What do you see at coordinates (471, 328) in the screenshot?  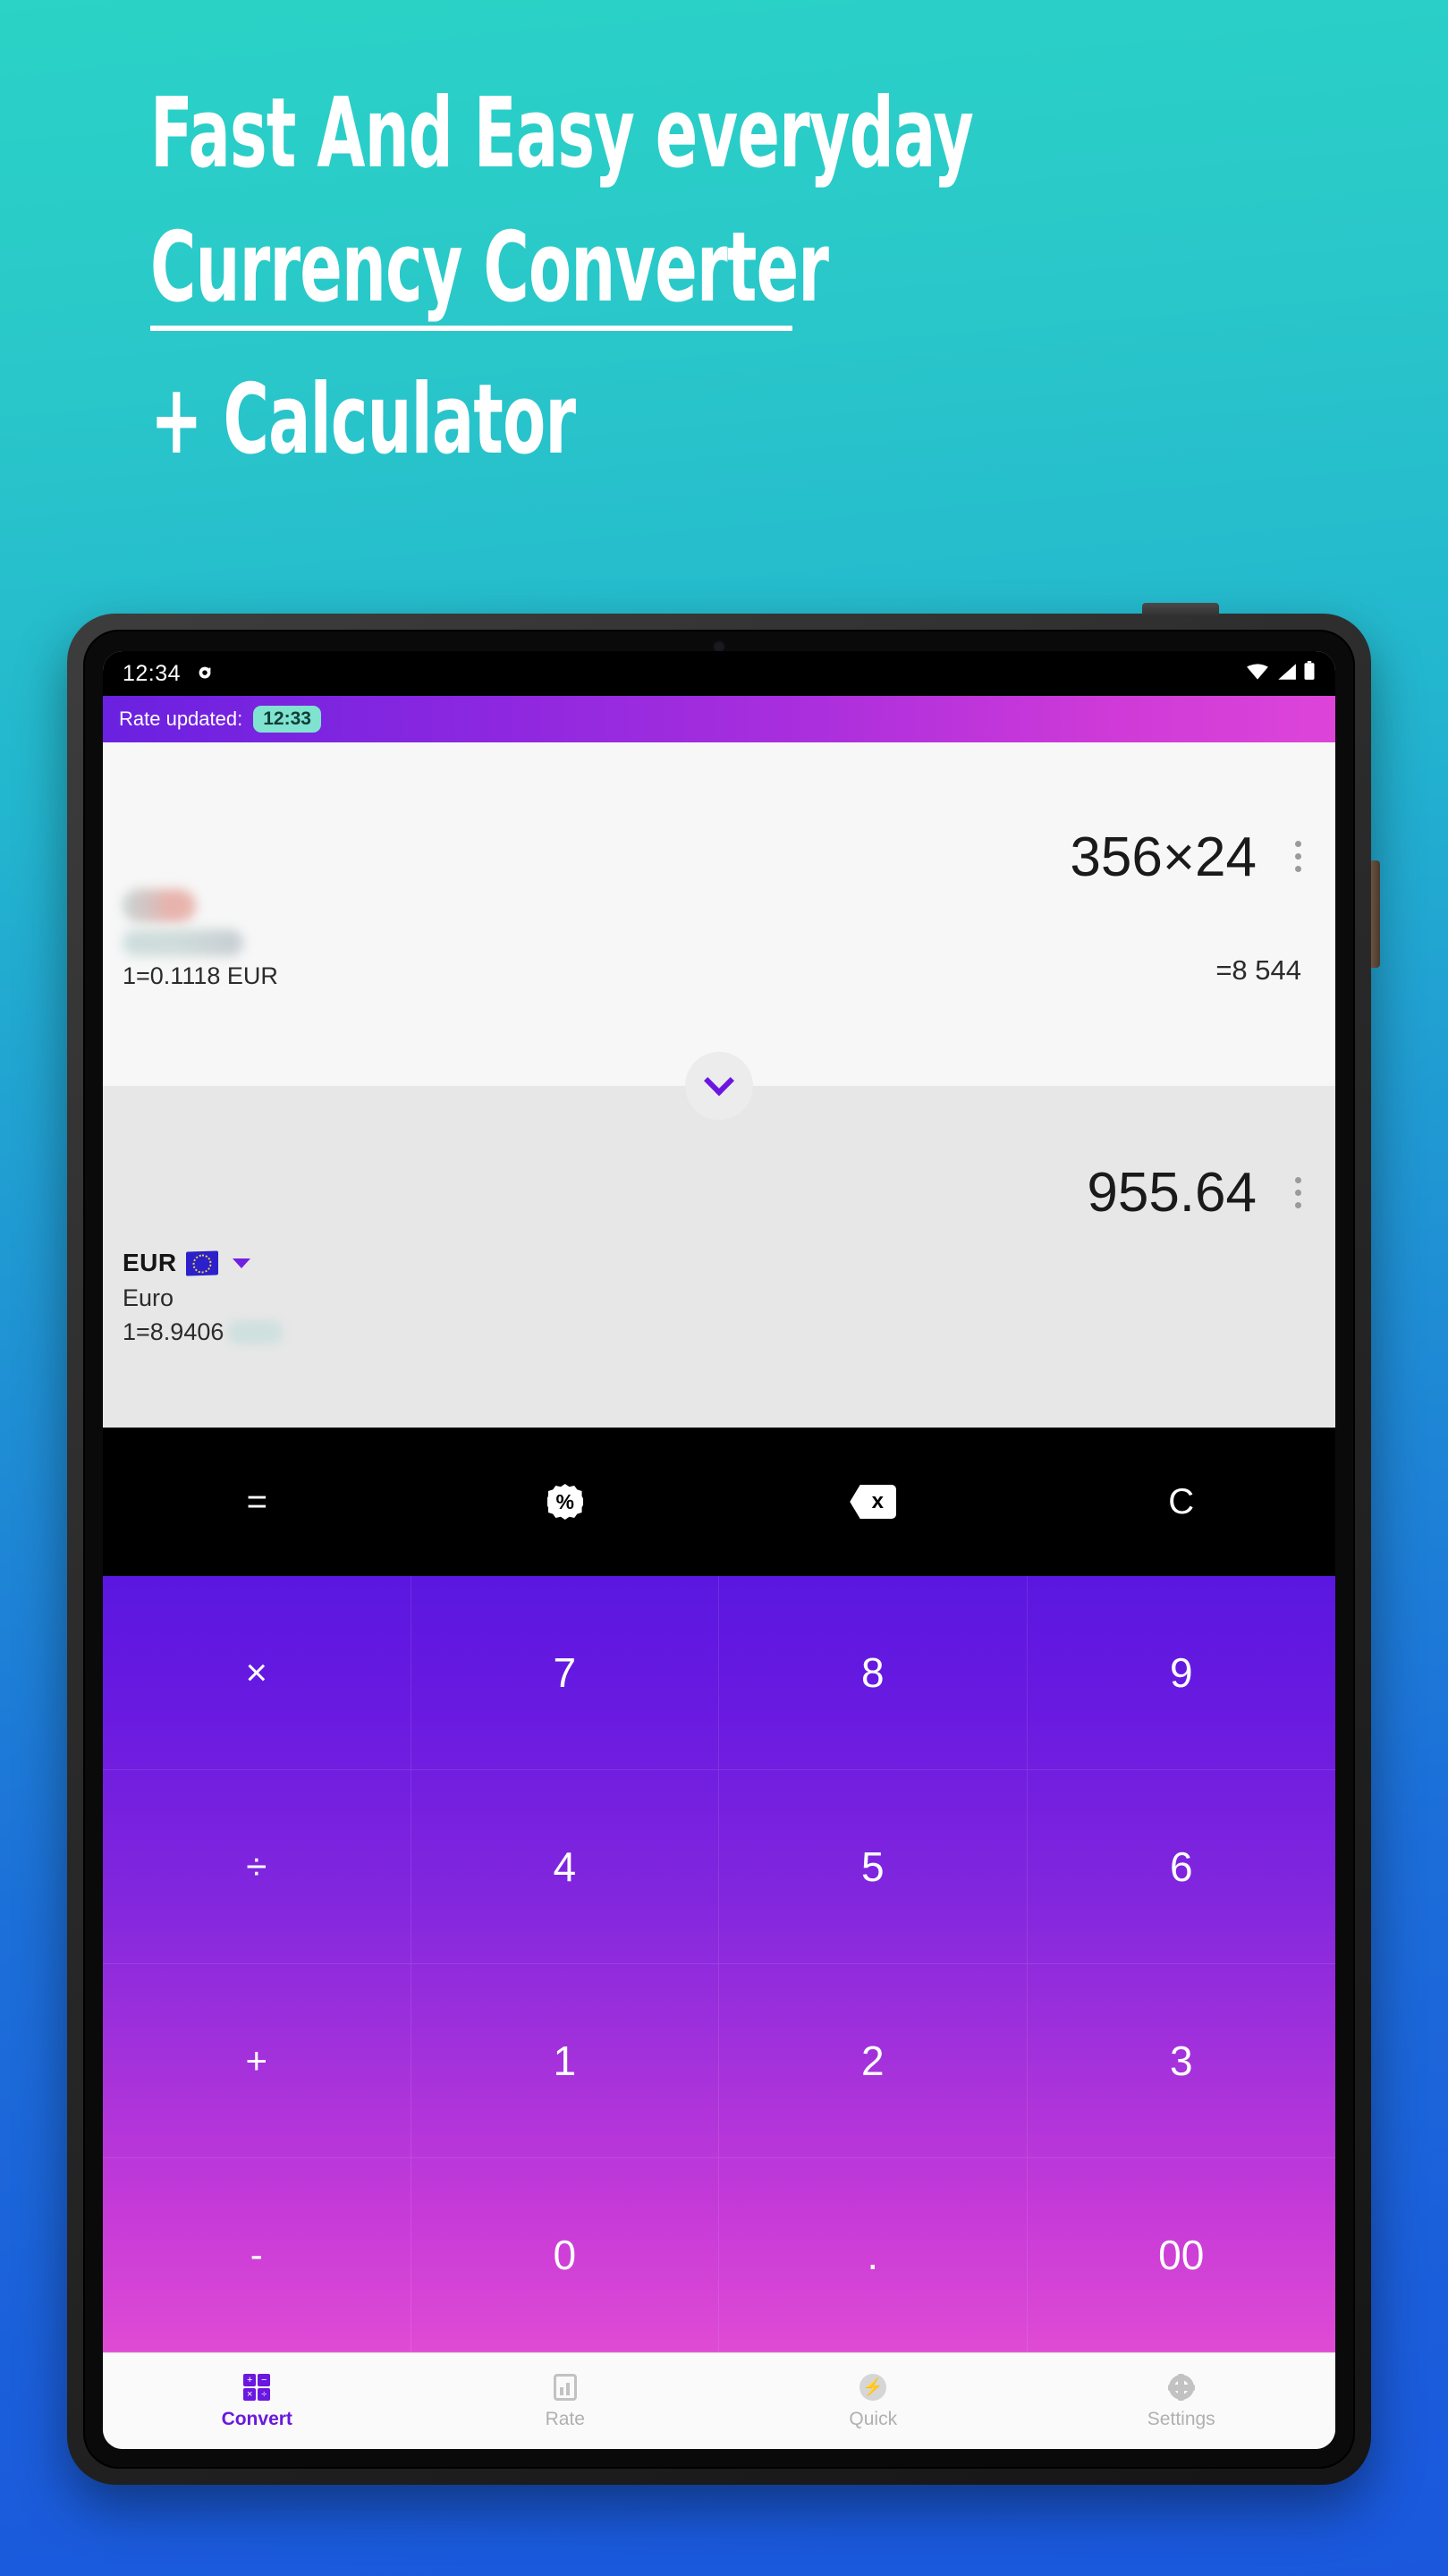 I see `promo-underline` at bounding box center [471, 328].